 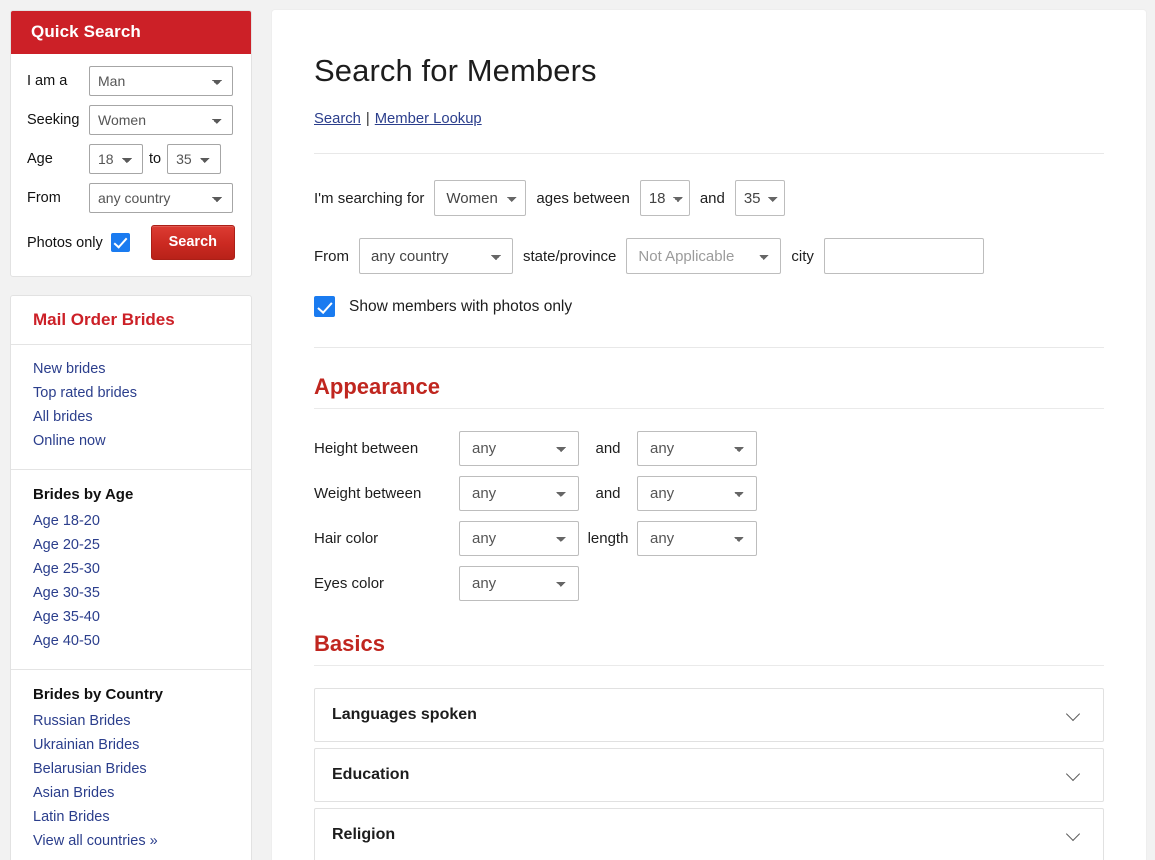 I want to click on from-country-select: any country, so click(x=161, y=198).